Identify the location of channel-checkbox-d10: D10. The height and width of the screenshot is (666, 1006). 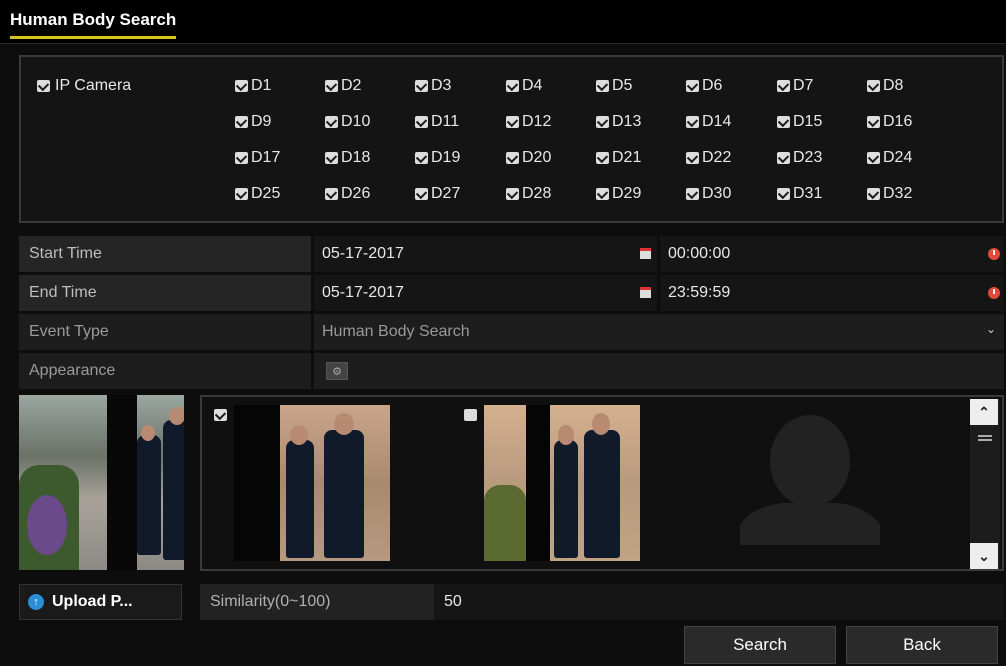
(347, 122).